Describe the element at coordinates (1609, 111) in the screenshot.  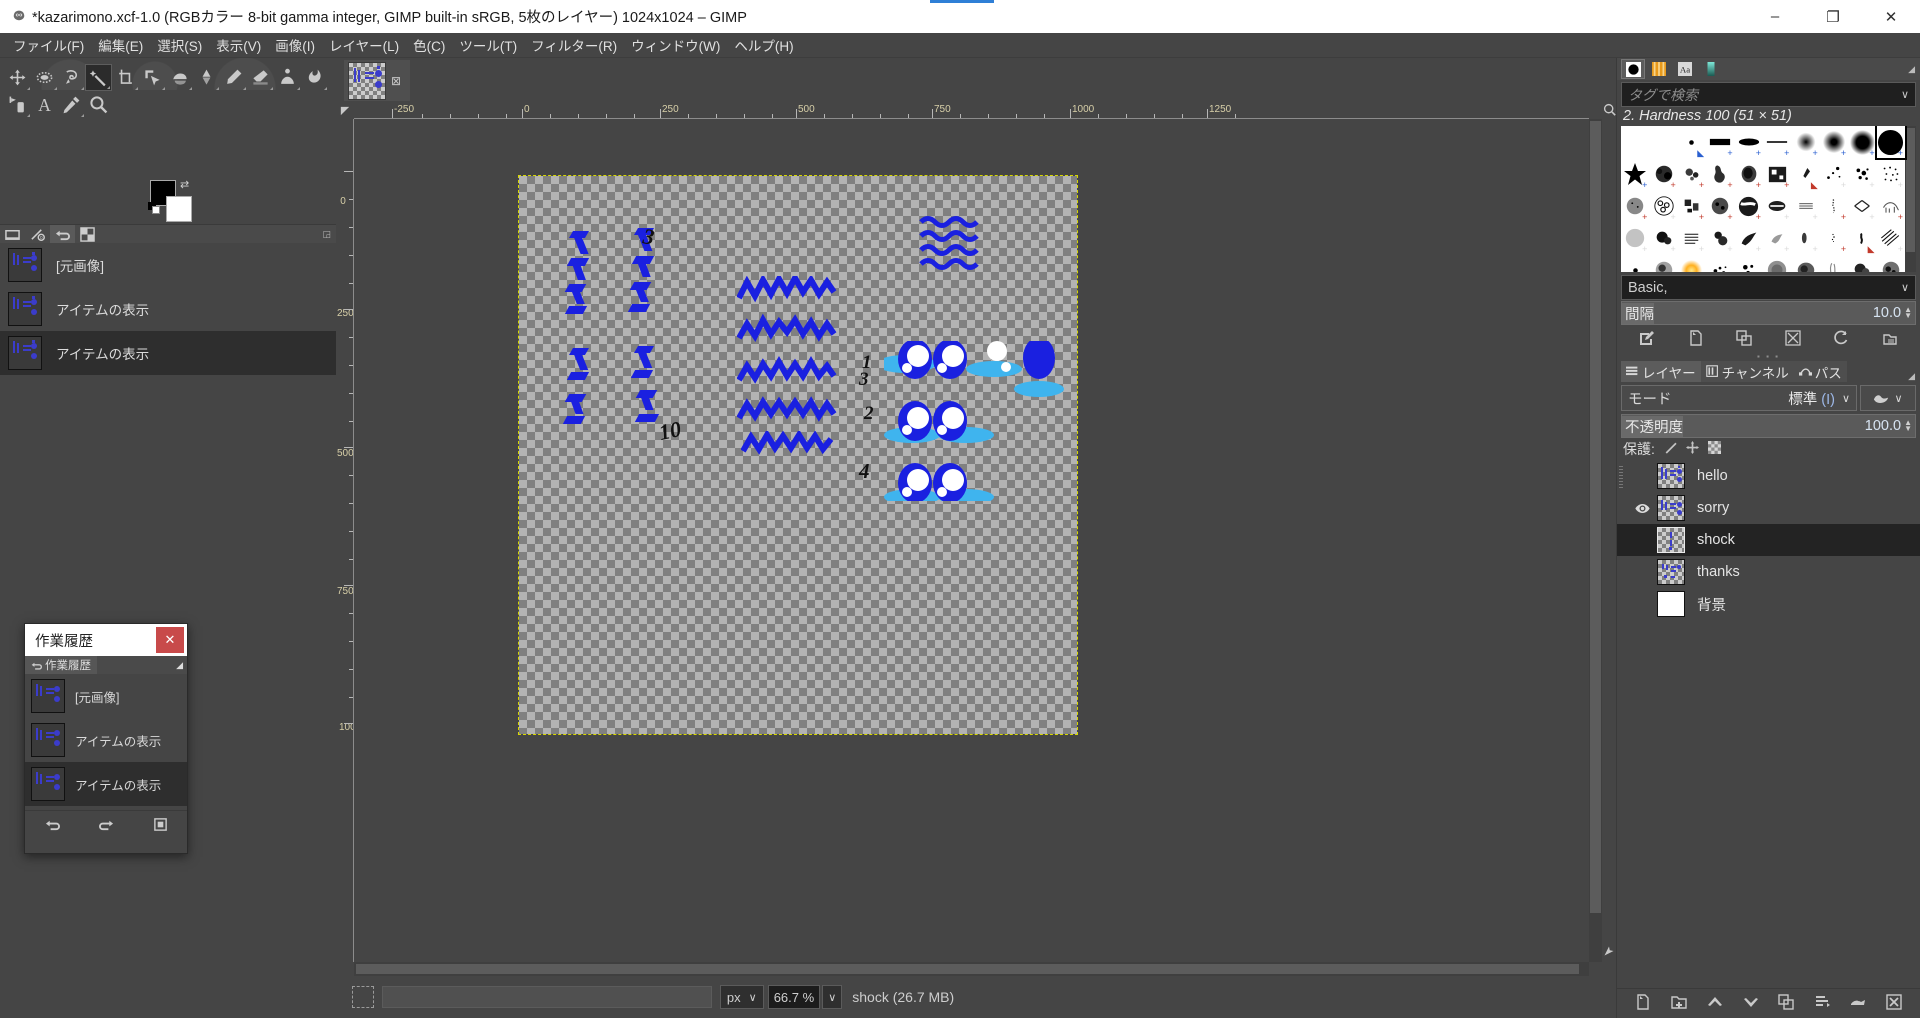
I see `zoom-icon` at that location.